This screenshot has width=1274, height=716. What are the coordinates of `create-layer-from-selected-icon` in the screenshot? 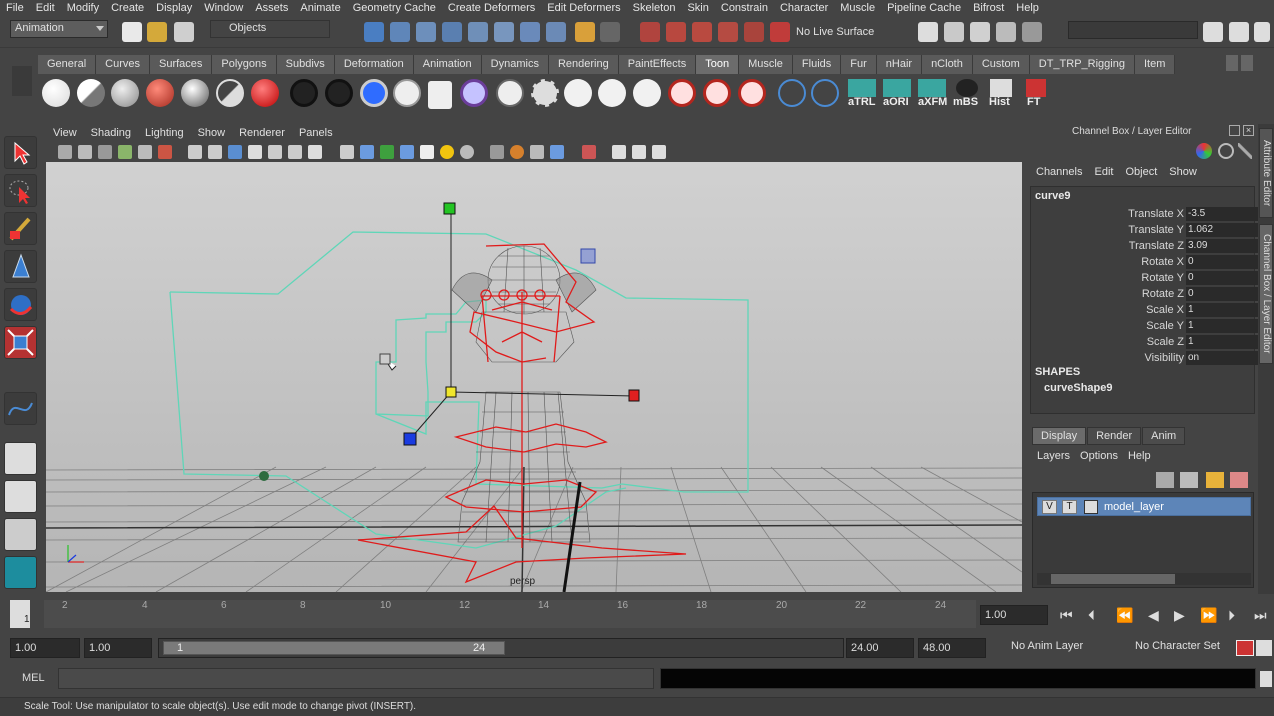 It's located at (1239, 480).